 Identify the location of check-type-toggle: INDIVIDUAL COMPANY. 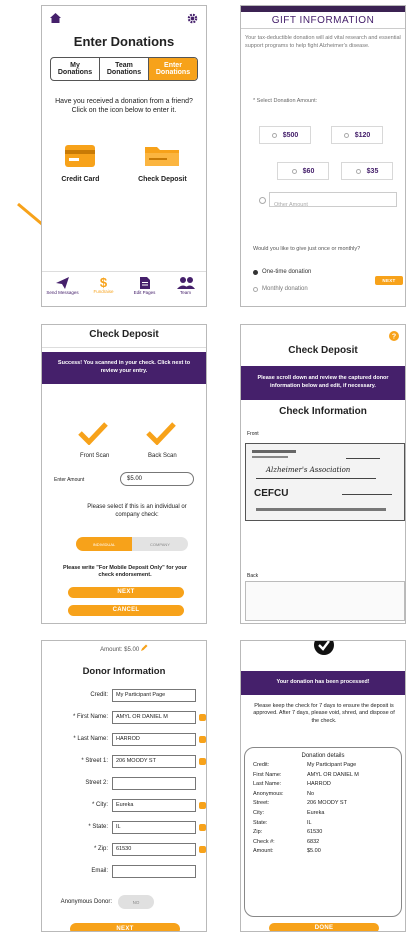
(132, 544).